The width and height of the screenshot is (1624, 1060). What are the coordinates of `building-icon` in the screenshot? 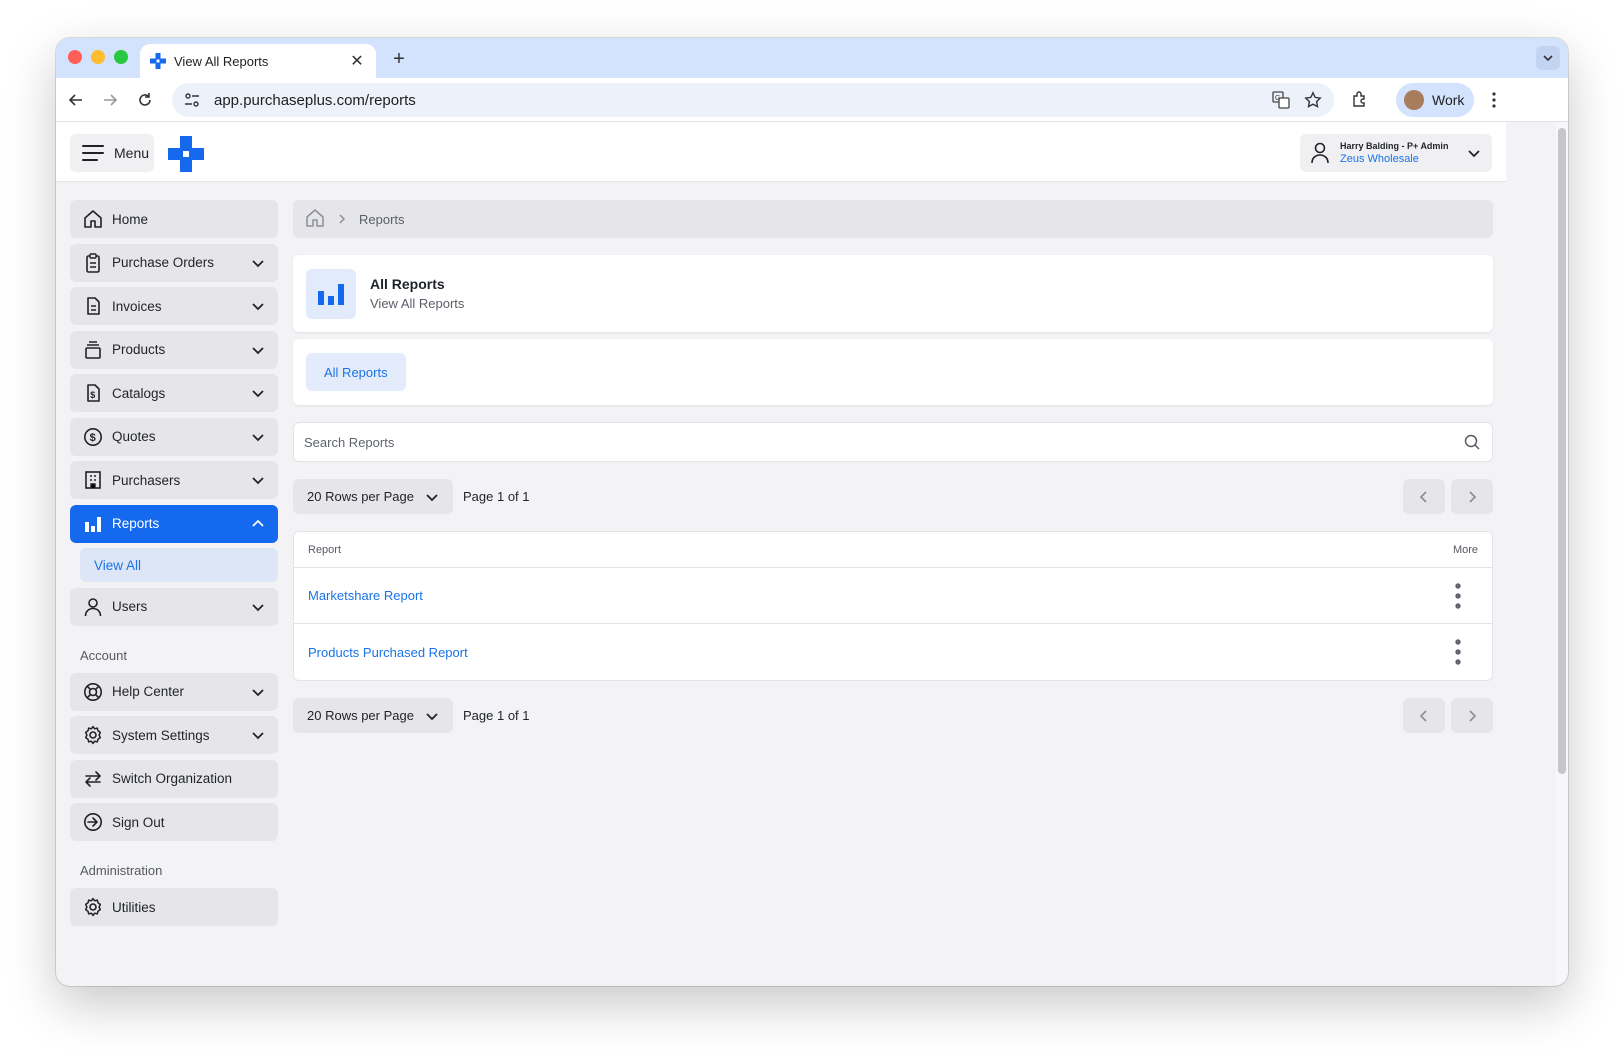 It's located at (93, 480).